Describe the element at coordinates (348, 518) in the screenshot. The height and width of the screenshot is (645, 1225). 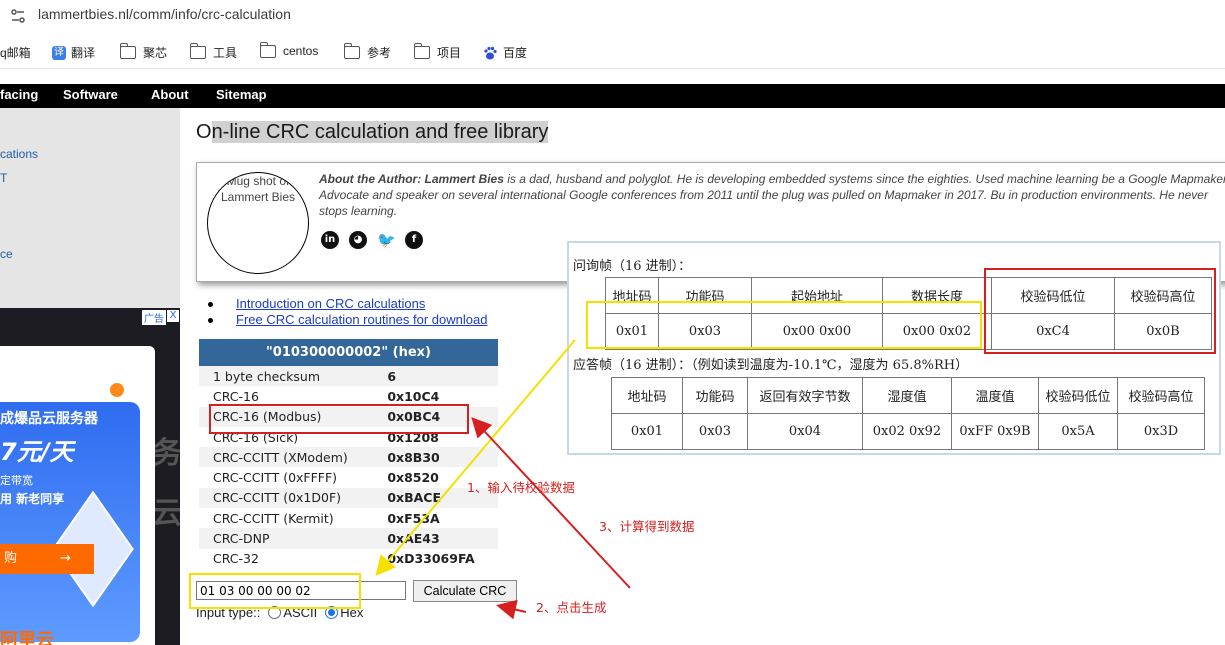
I see `table-row: CRC-CCITT (Kermit) 0xF53A` at that location.